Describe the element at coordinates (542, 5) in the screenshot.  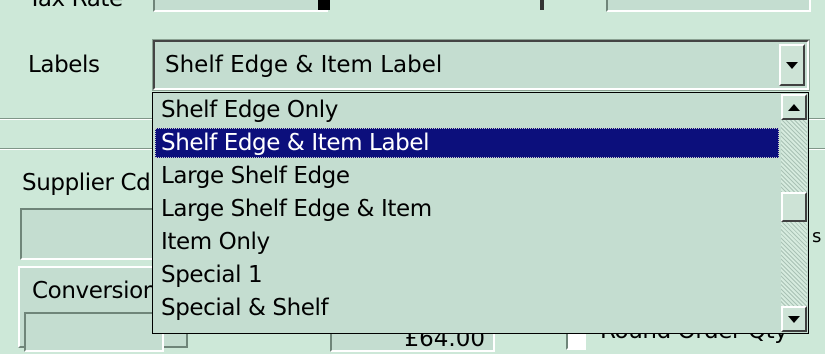
I see `separator-mark` at that location.